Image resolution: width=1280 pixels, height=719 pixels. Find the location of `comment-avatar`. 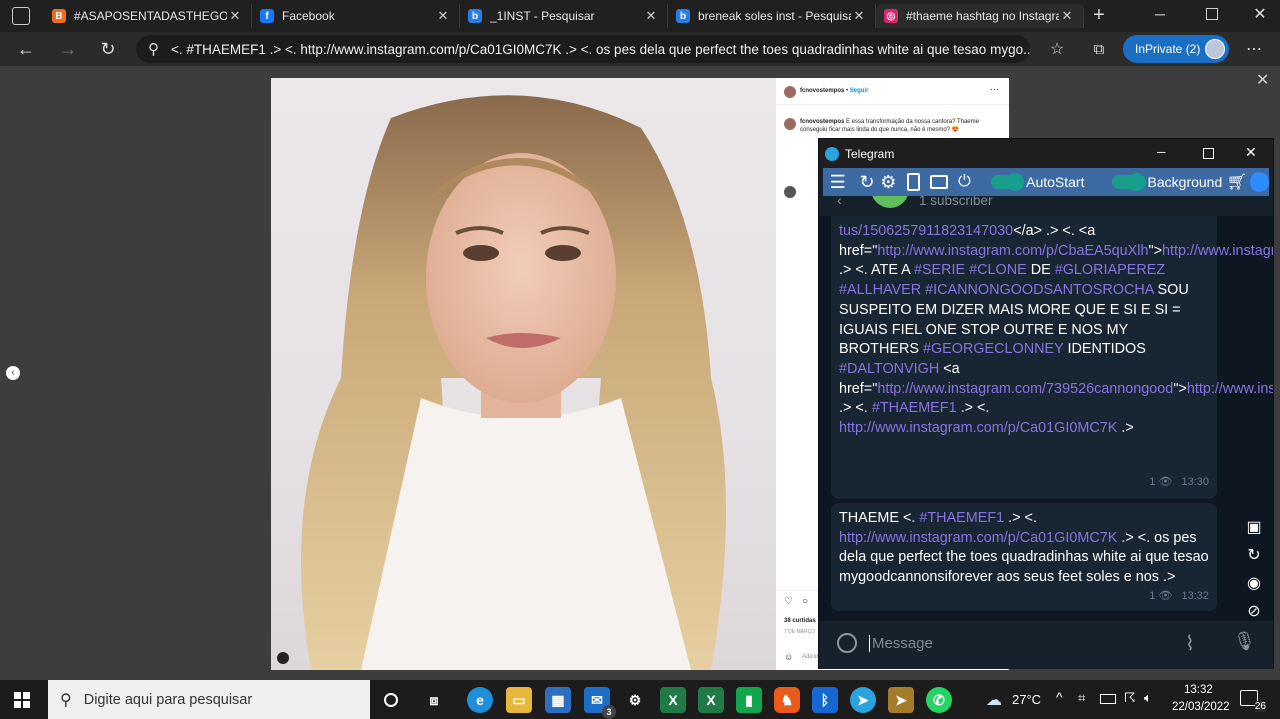

comment-avatar is located at coordinates (790, 192).